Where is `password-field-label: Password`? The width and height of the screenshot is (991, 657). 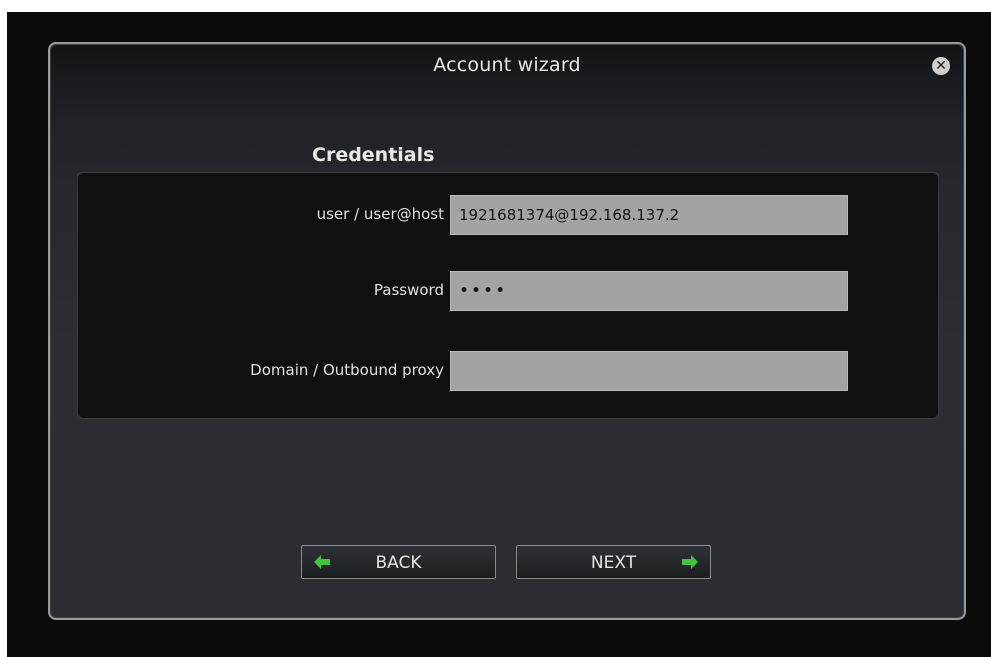 password-field-label: Password is located at coordinates (408, 290).